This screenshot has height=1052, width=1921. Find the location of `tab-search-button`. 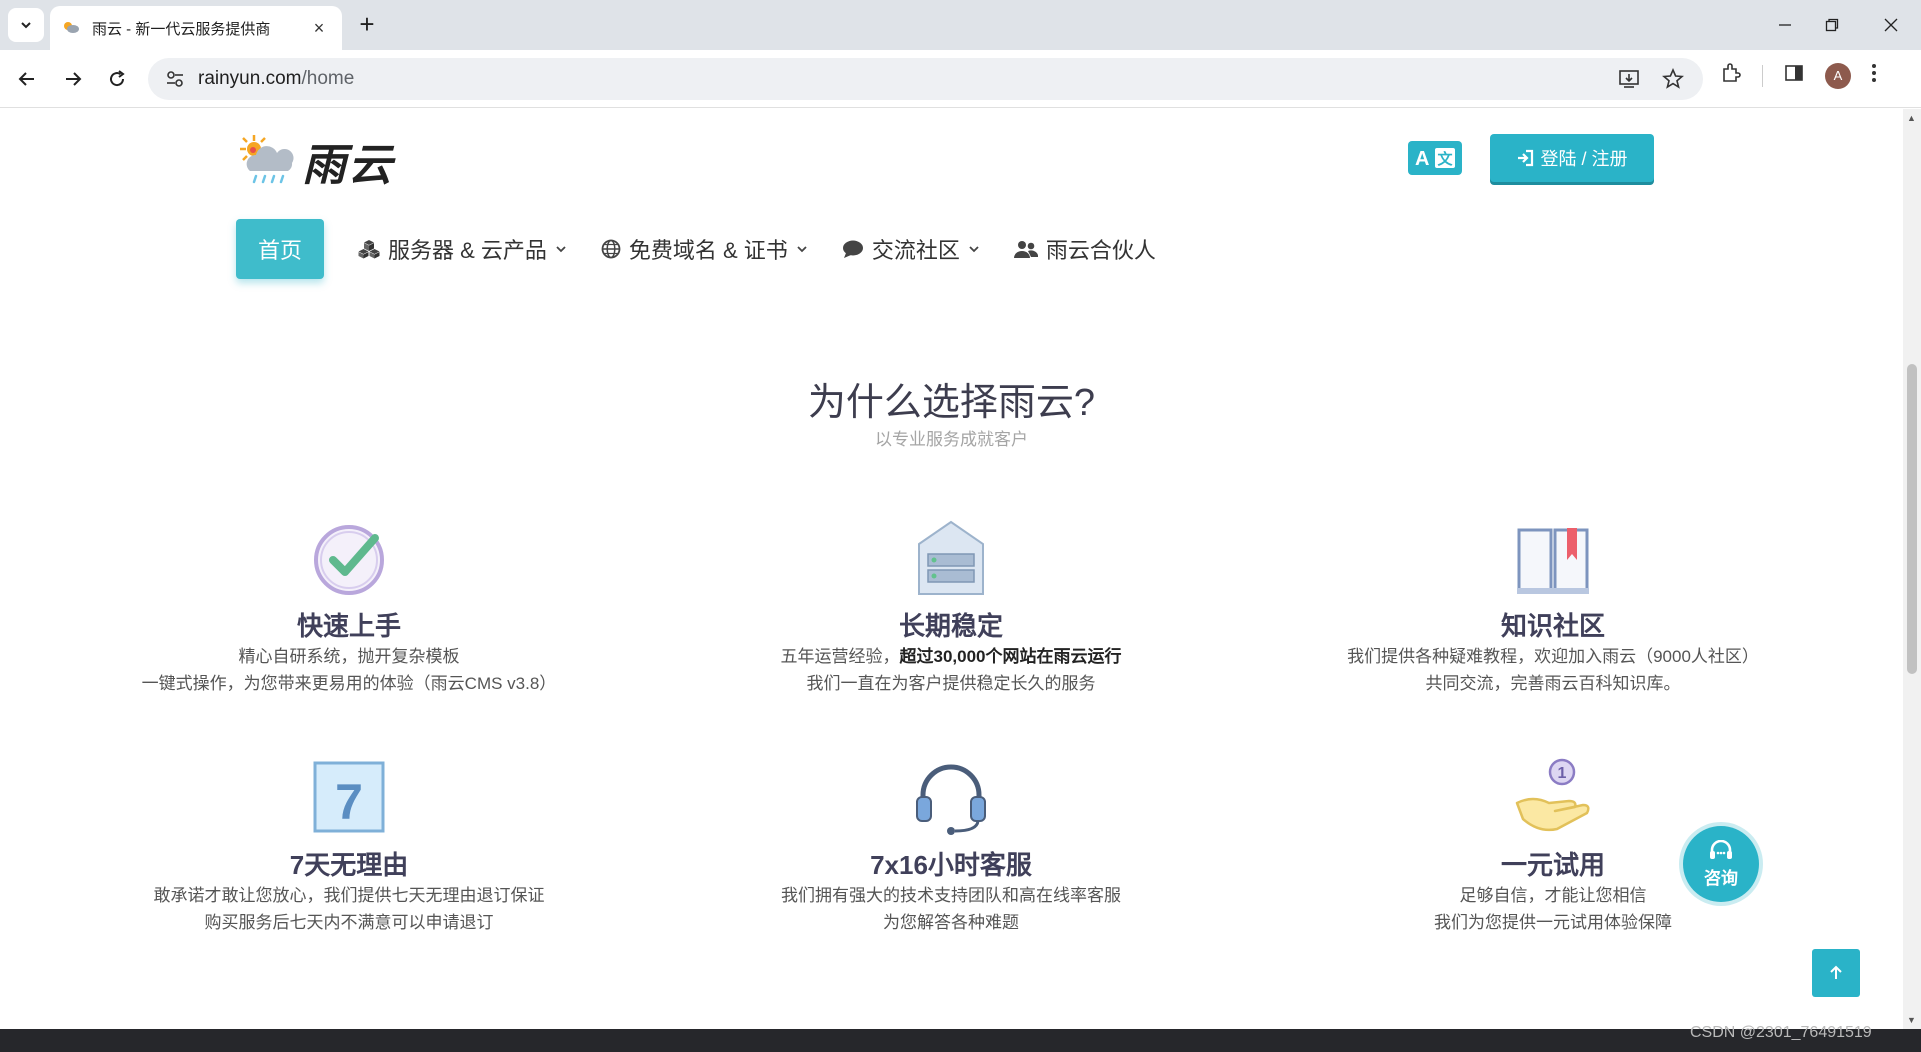

tab-search-button is located at coordinates (26, 25).